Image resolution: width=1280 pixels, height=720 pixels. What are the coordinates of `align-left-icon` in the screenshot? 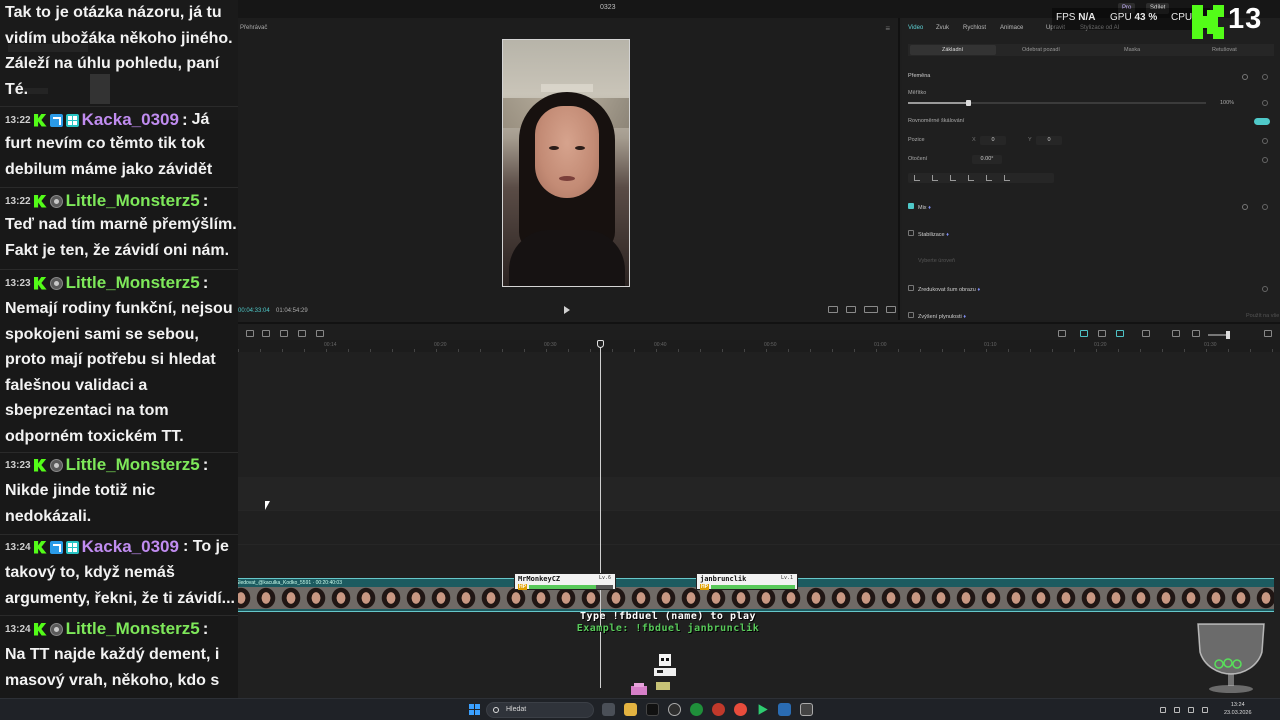 It's located at (917, 178).